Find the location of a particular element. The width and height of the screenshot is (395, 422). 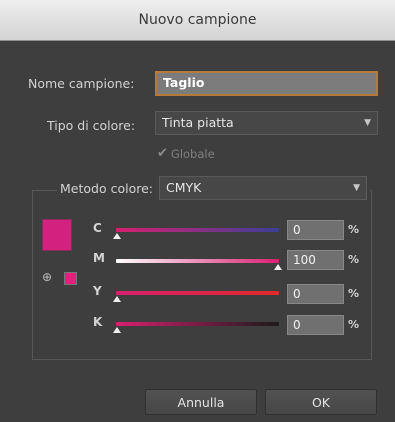

channel-c-slider is located at coordinates (197, 230).